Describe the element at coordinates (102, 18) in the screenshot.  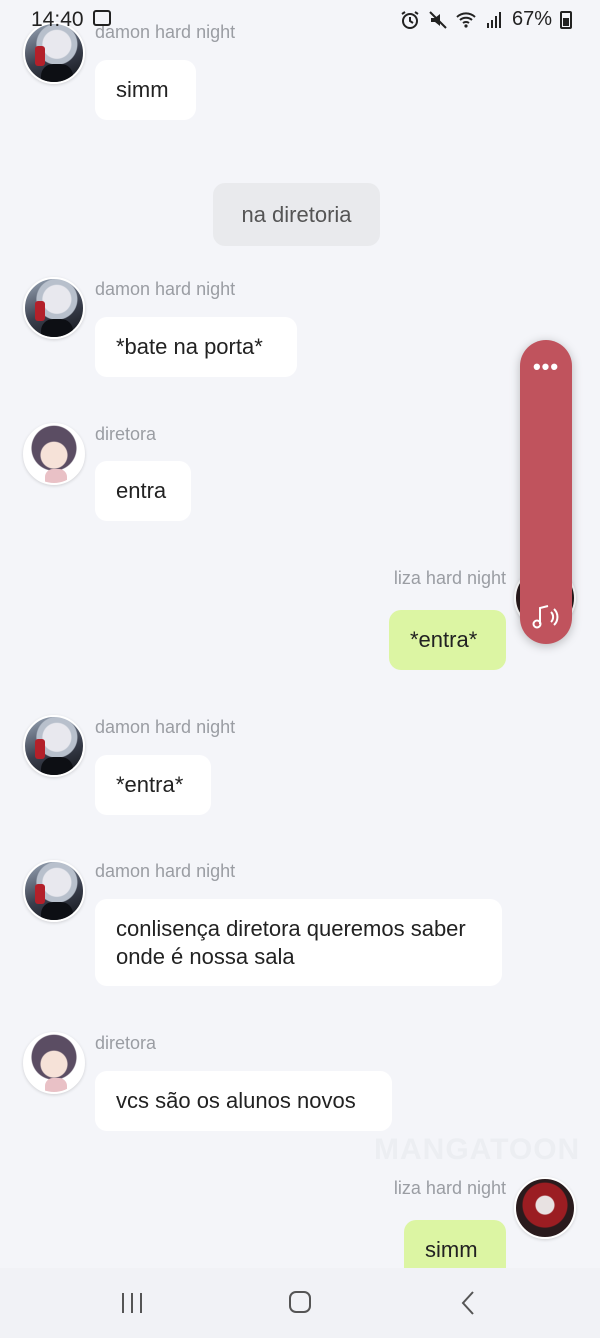
I see `gallery-notification-icon` at that location.